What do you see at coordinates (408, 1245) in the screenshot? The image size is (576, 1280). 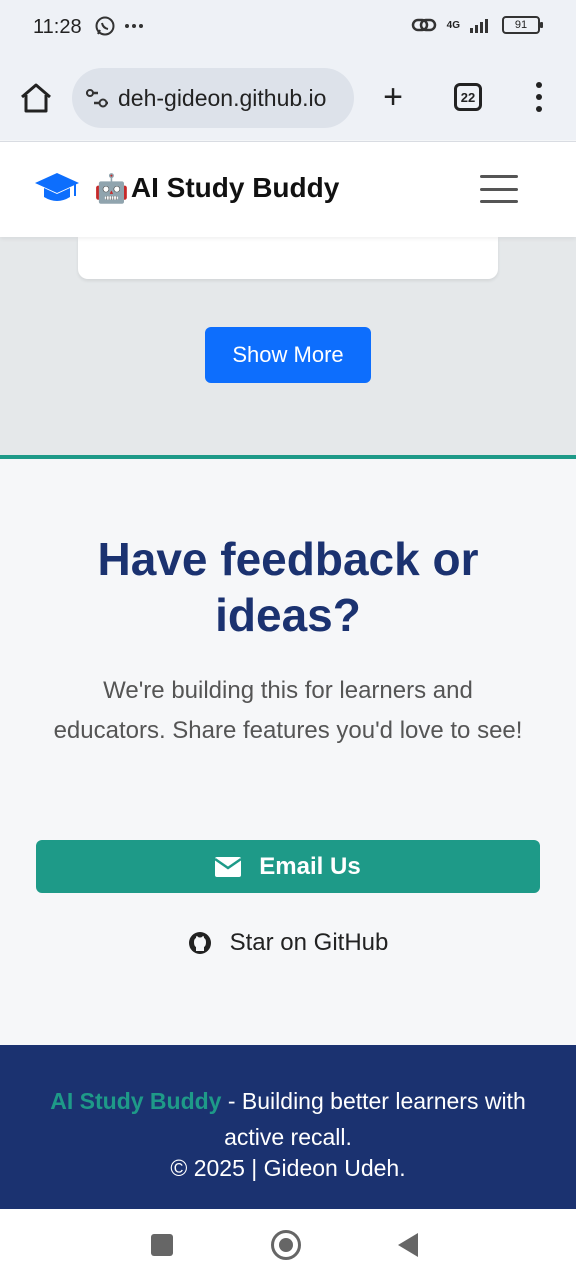 I see `back-button` at bounding box center [408, 1245].